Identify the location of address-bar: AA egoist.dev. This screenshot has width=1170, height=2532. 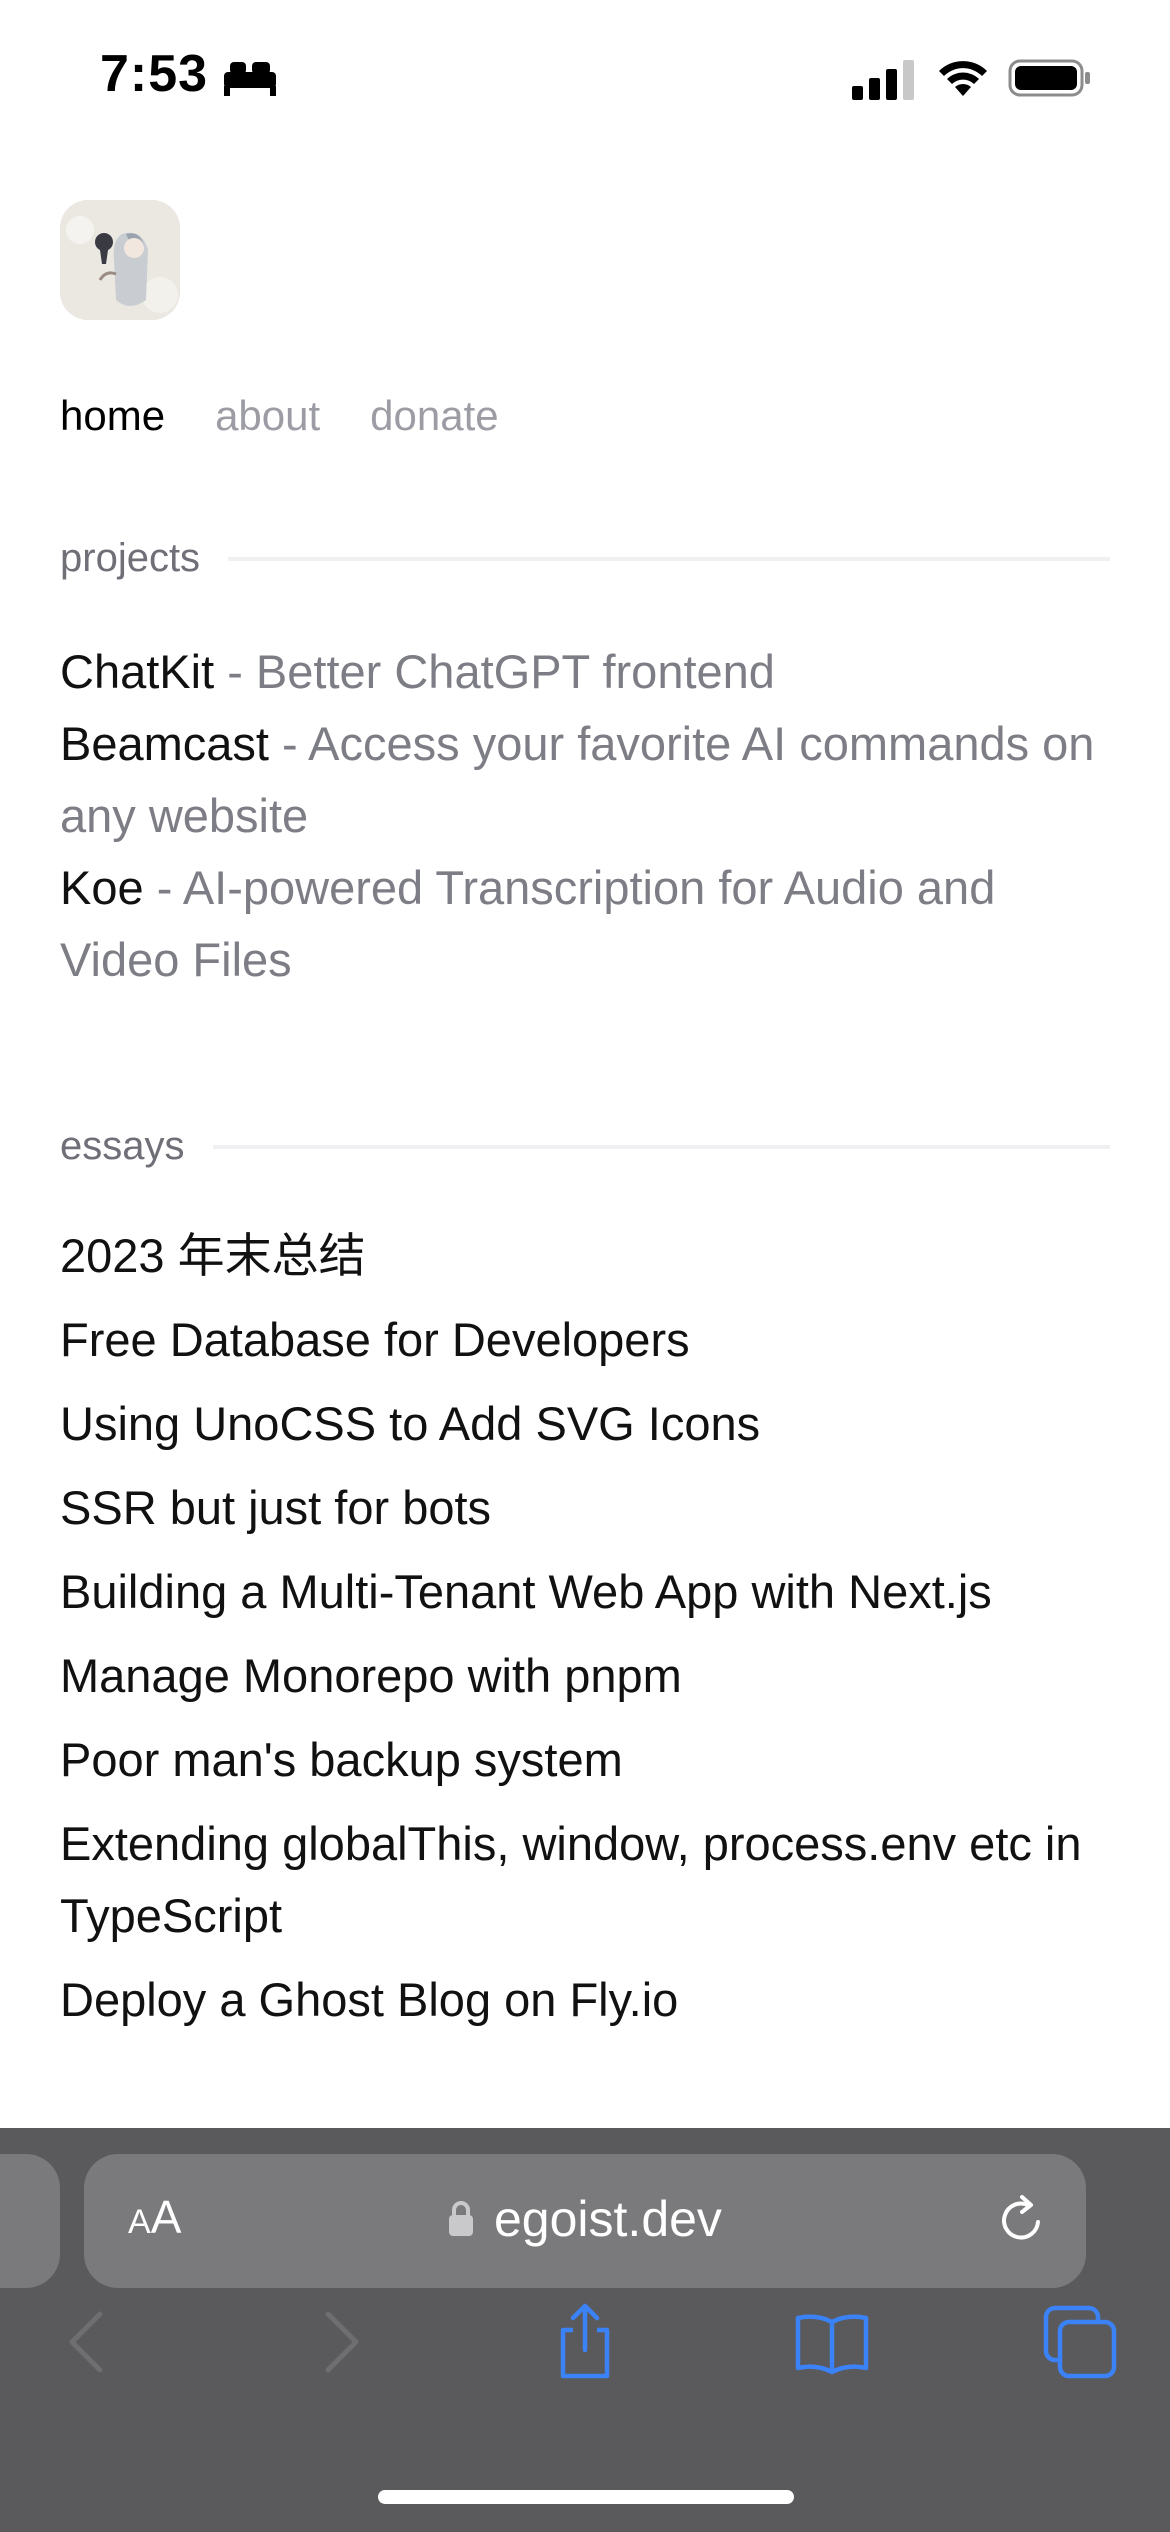
(585, 2221).